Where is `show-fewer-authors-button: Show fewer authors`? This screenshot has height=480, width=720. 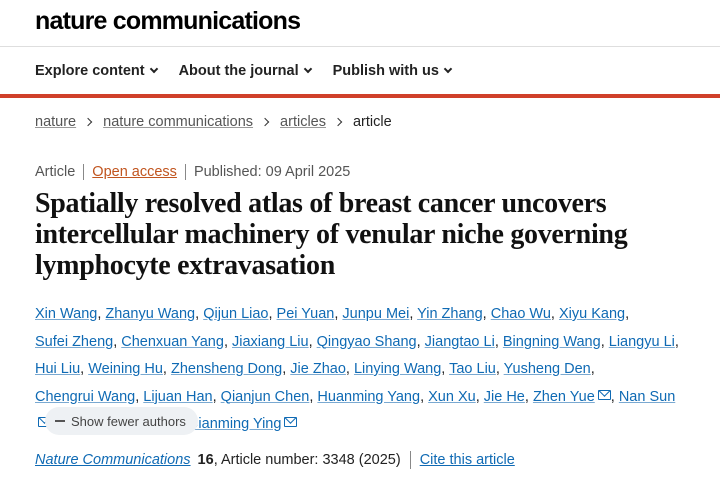
show-fewer-authors-button: Show fewer authors is located at coordinates (121, 421).